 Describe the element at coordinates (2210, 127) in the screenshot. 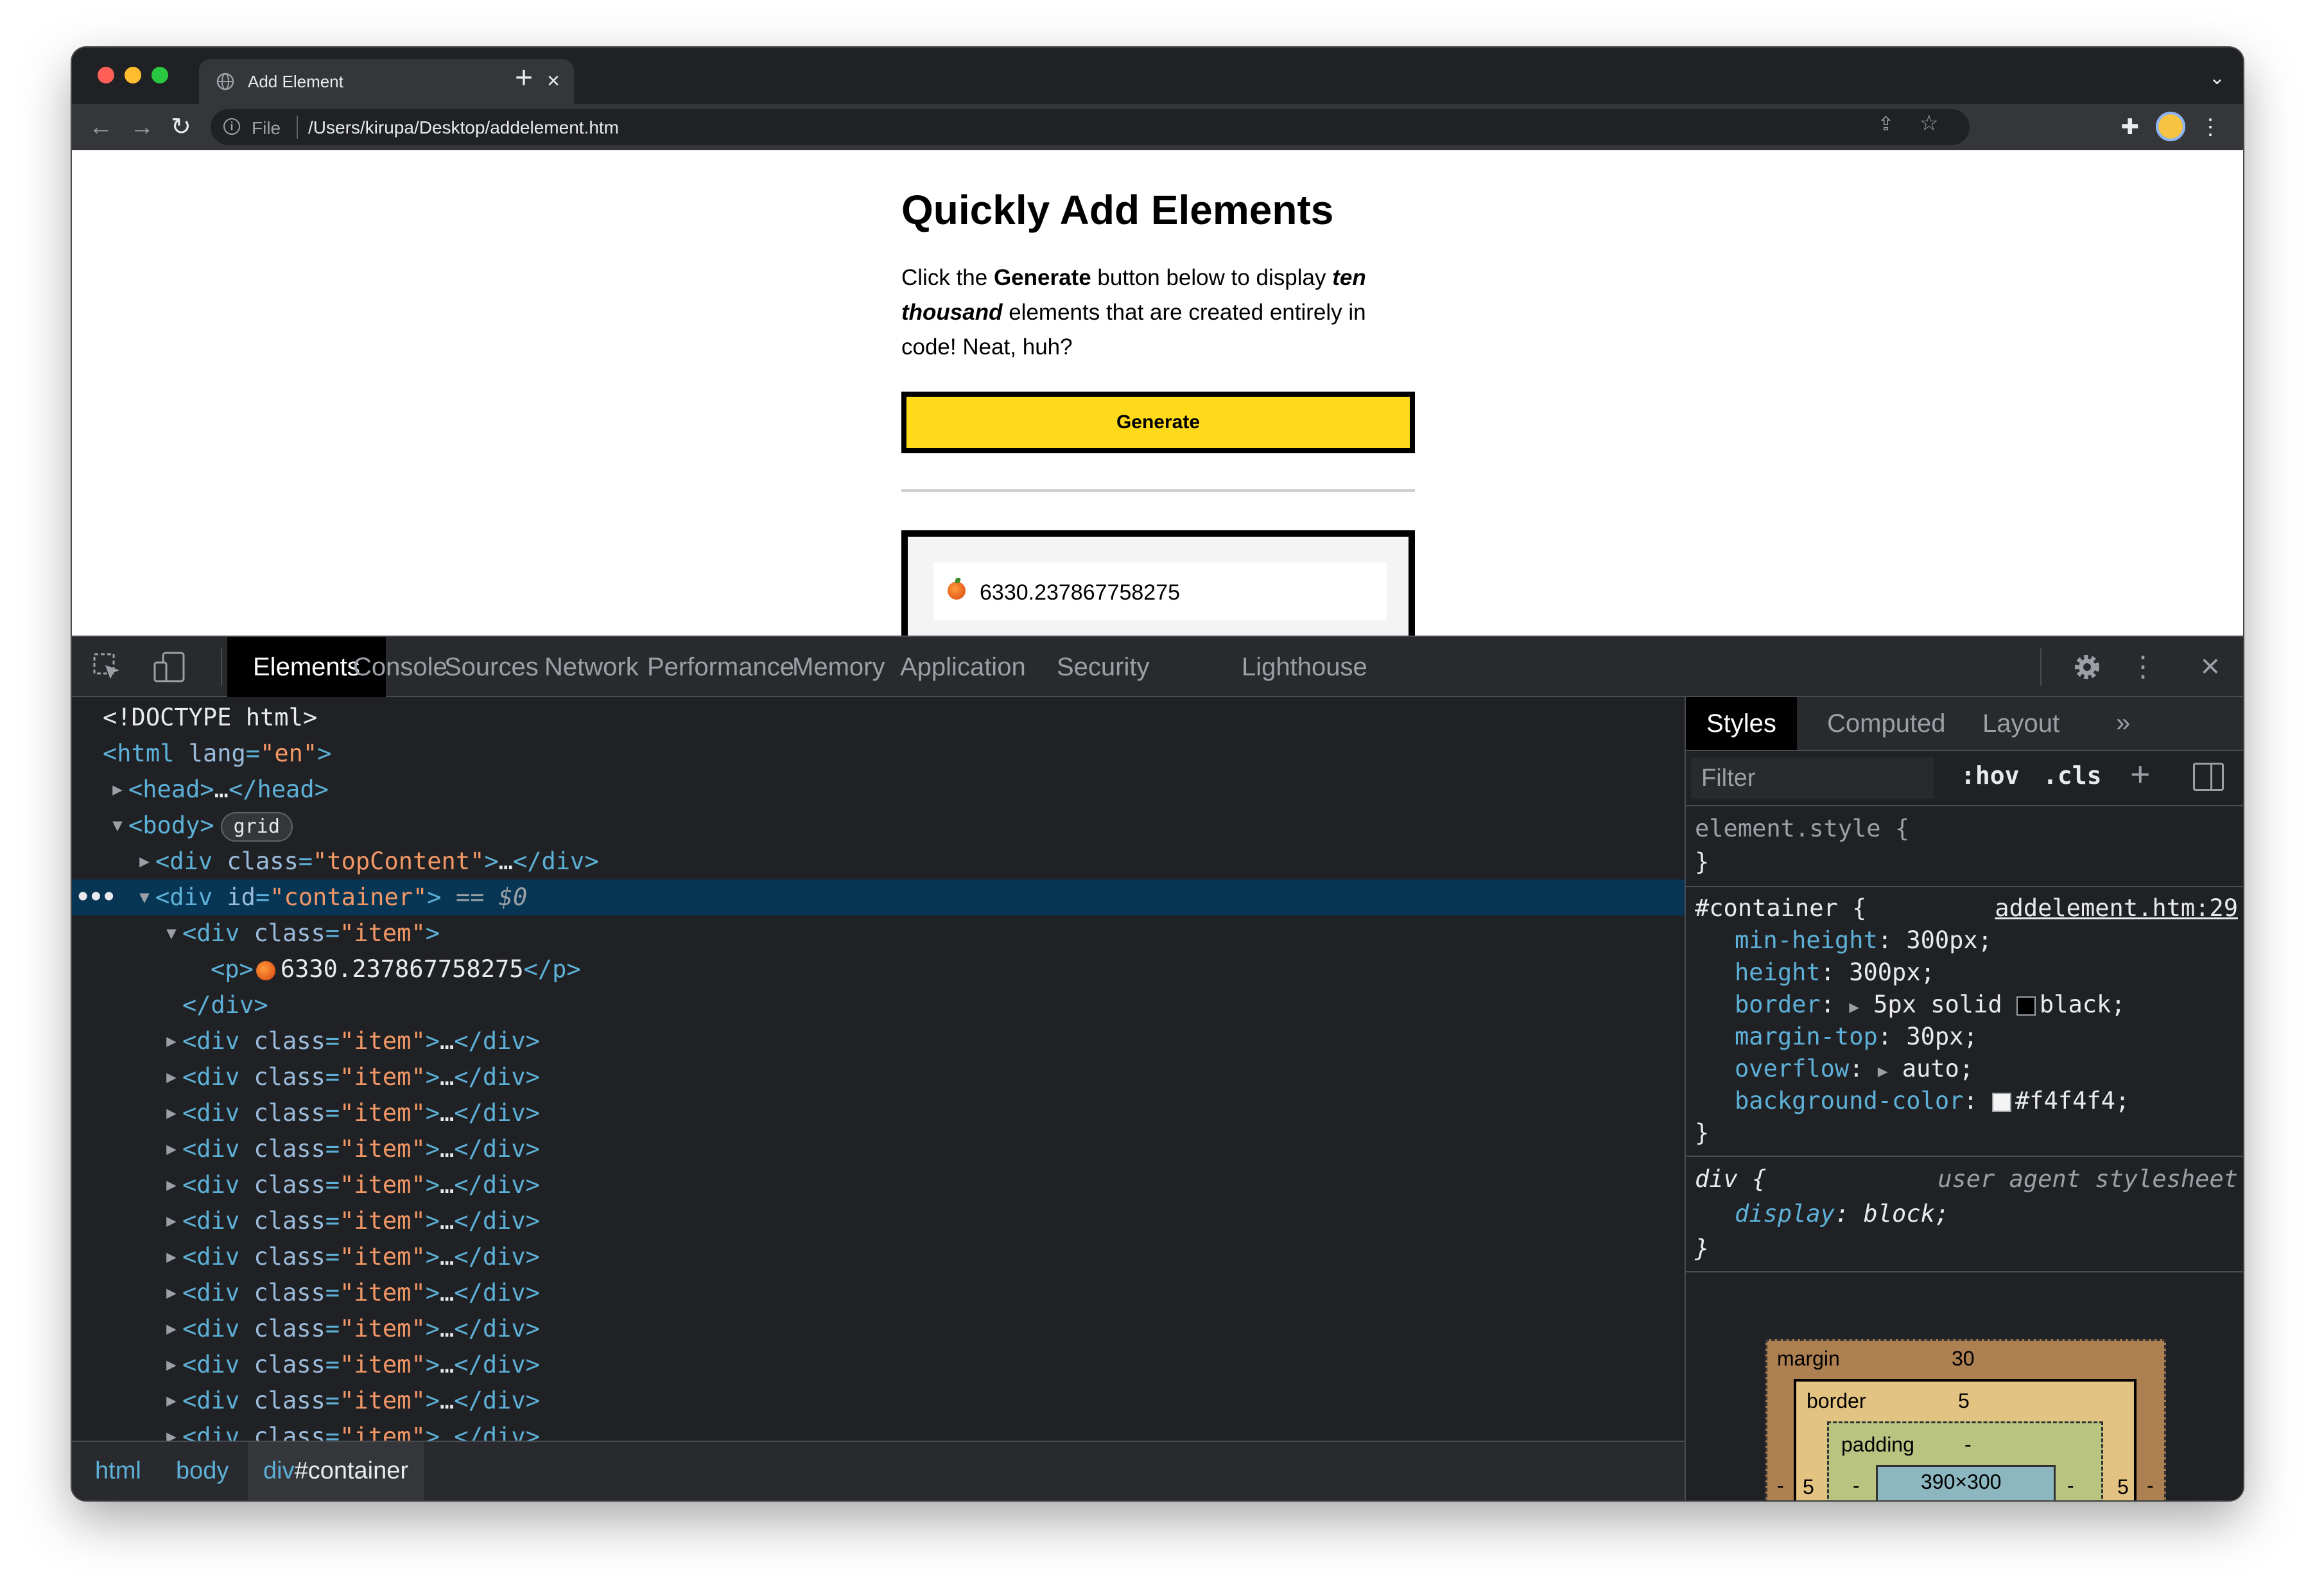

I see `browser-menu-kebab-icon: ⋮` at that location.